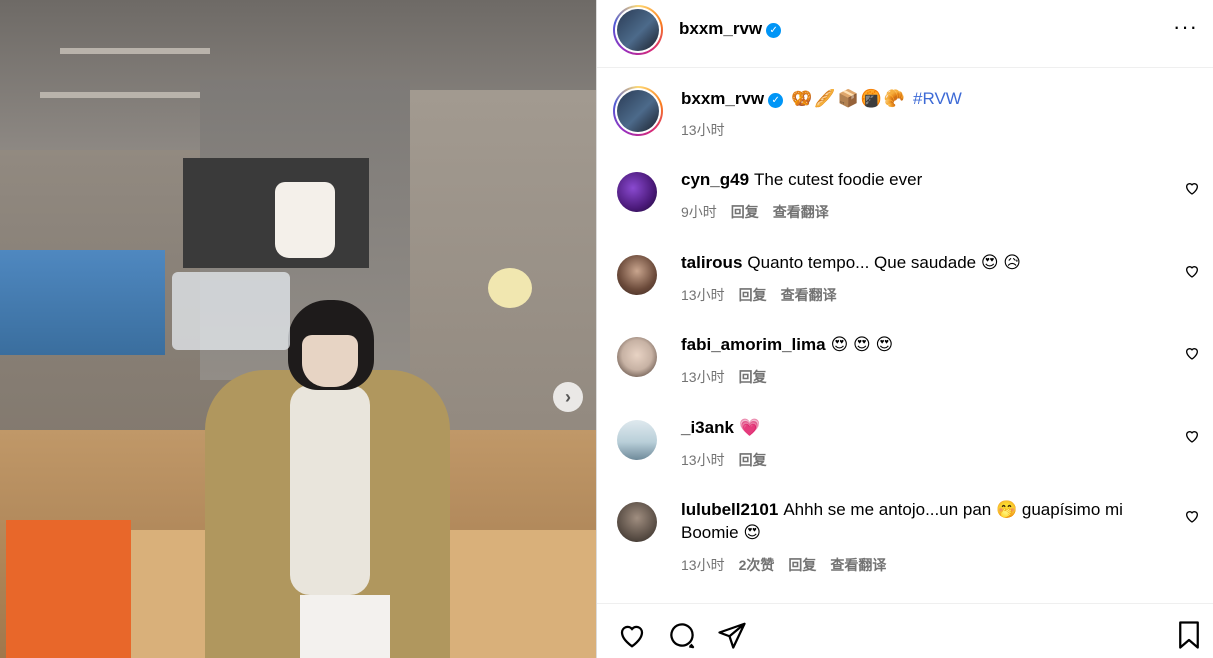 The image size is (1213, 658). I want to click on comment-text: The cutest foodie ever, so click(838, 179).